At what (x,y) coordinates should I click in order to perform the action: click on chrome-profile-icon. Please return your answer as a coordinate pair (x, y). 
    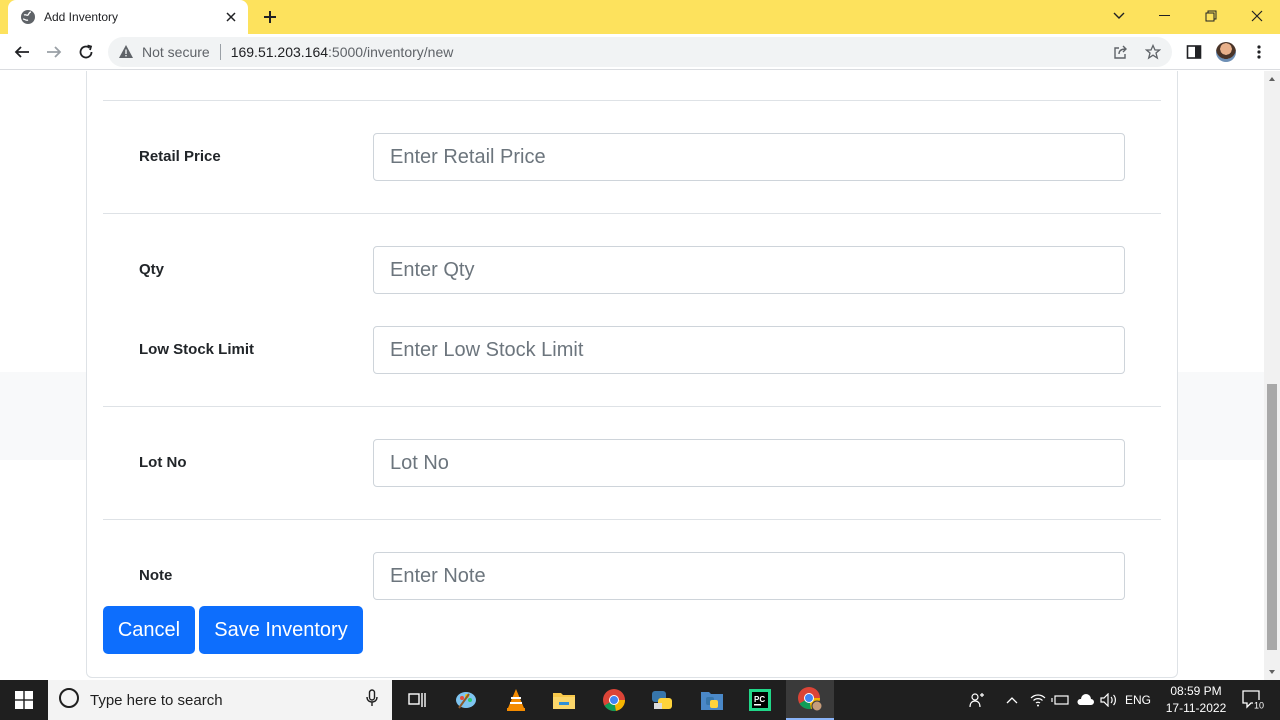
    Looking at the image, I should click on (810, 700).